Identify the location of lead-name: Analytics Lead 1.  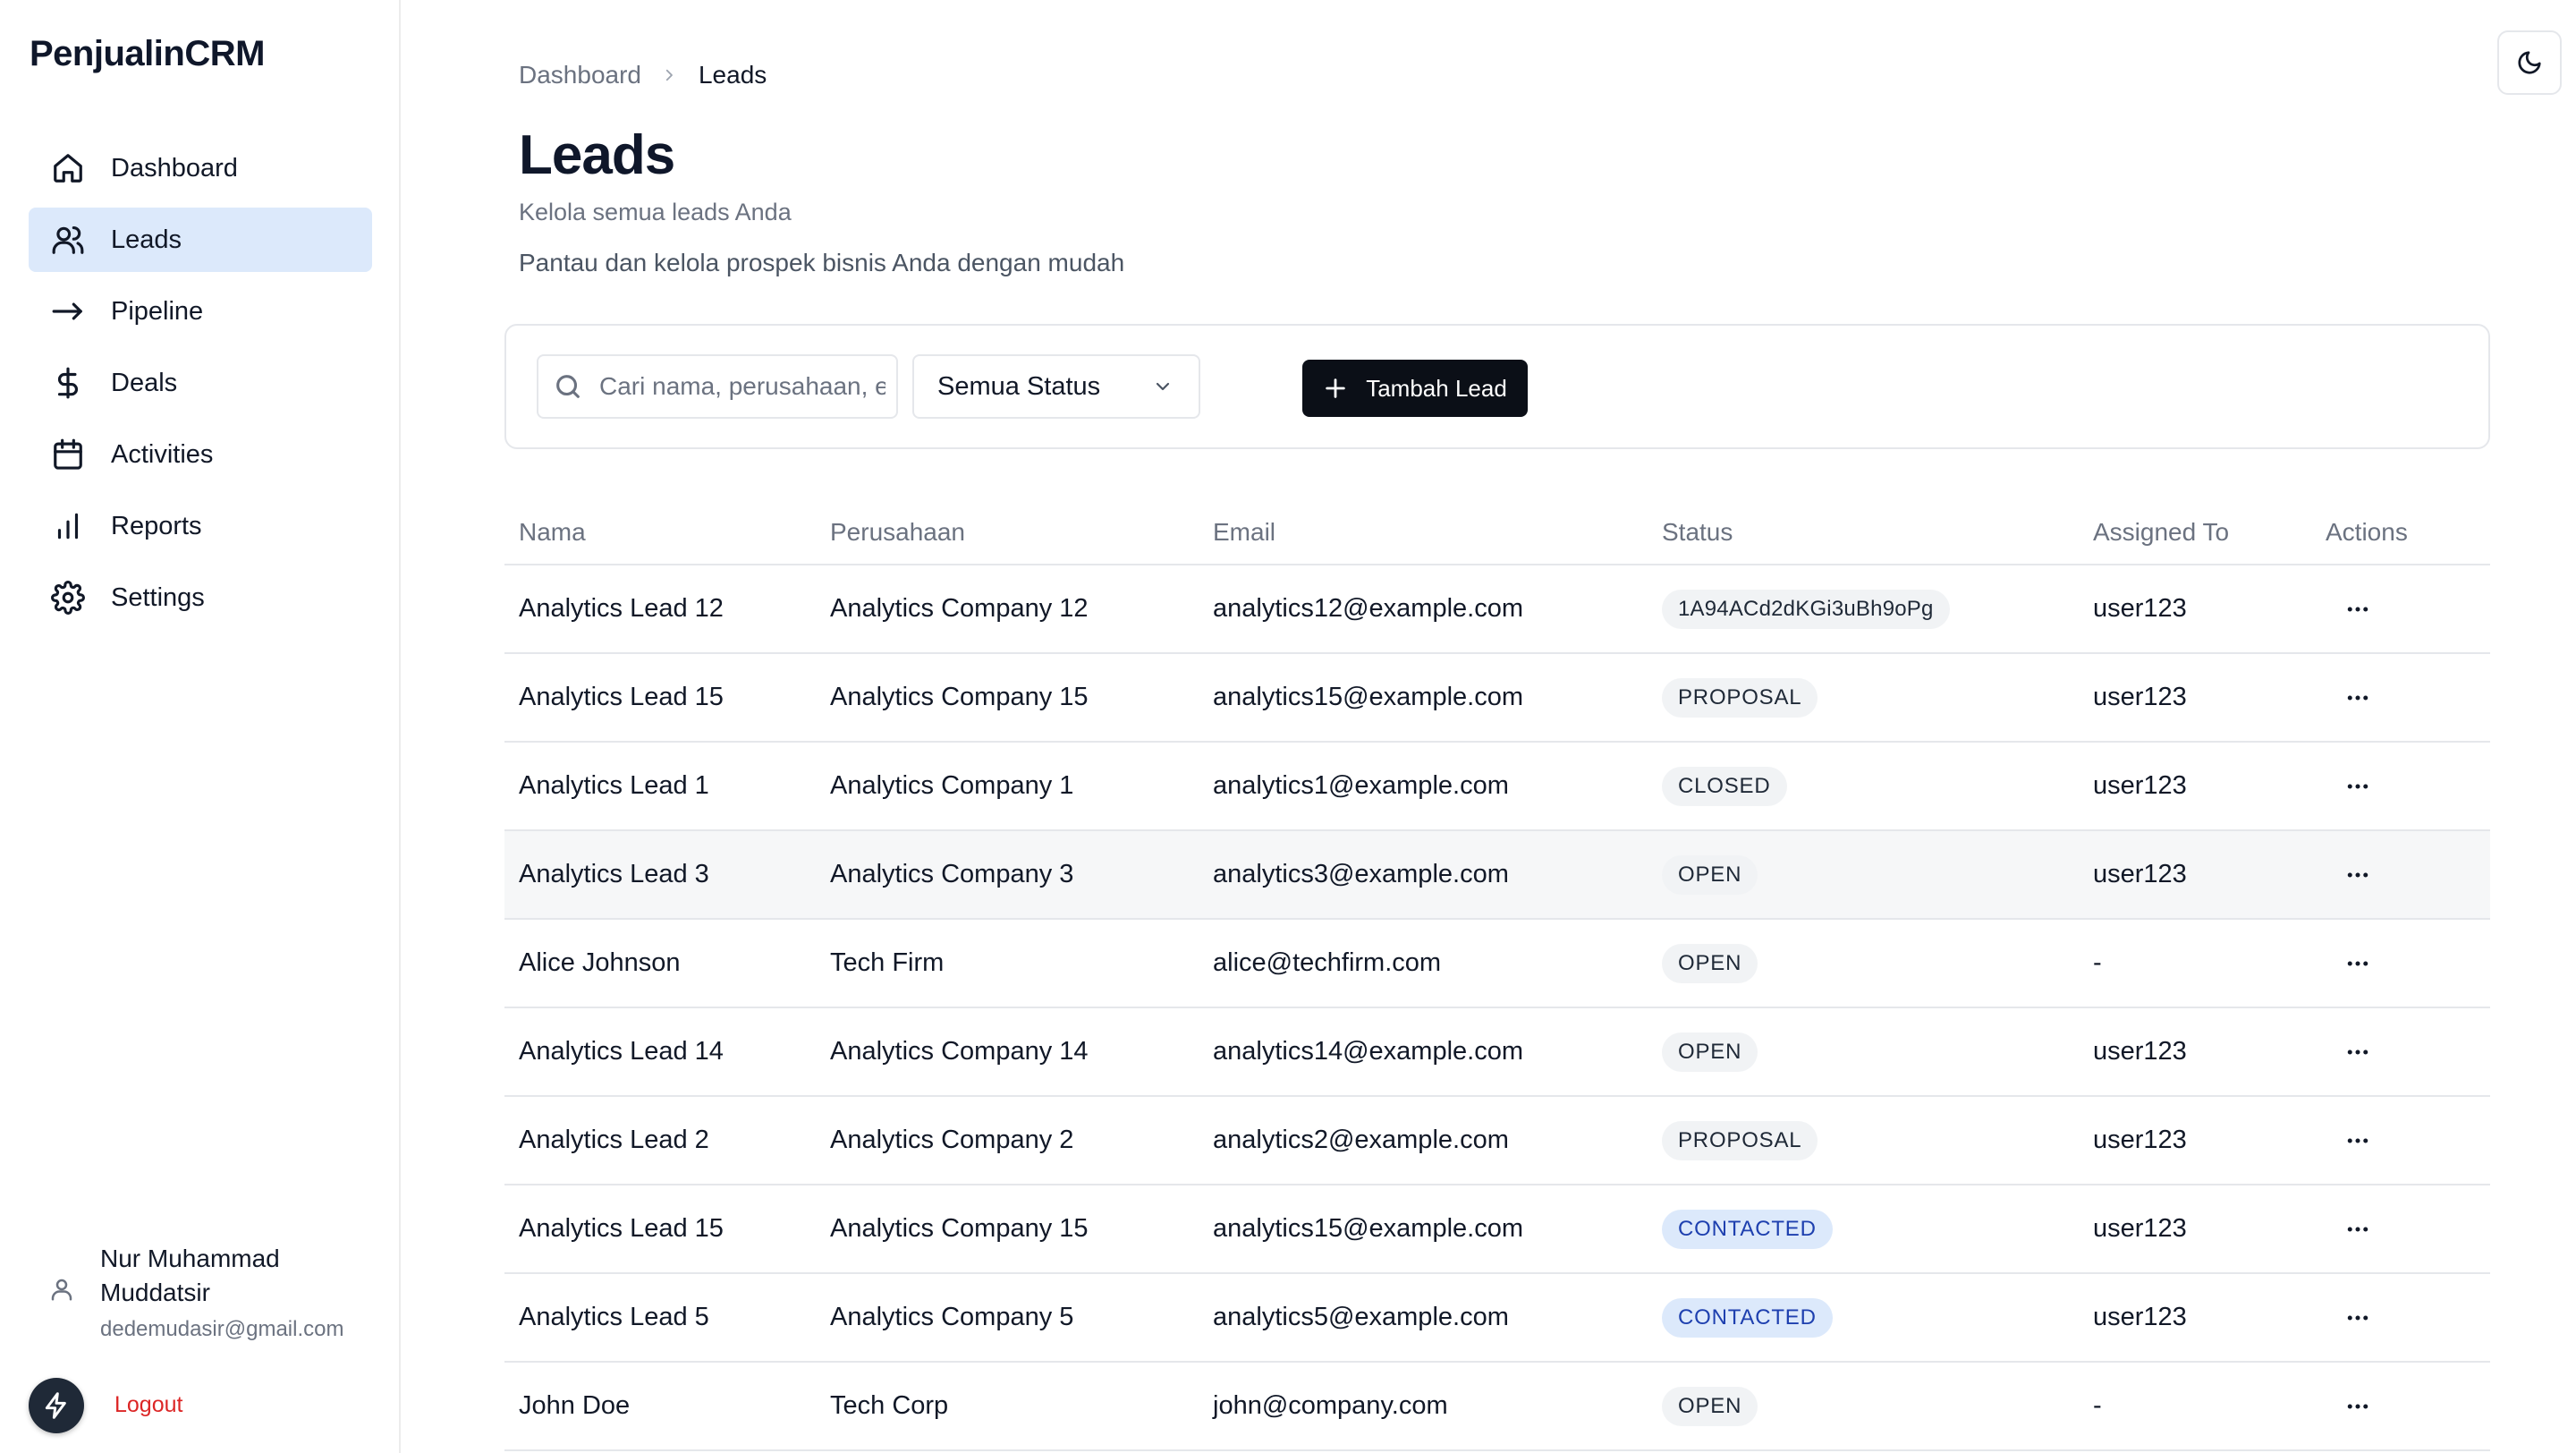
(614, 785).